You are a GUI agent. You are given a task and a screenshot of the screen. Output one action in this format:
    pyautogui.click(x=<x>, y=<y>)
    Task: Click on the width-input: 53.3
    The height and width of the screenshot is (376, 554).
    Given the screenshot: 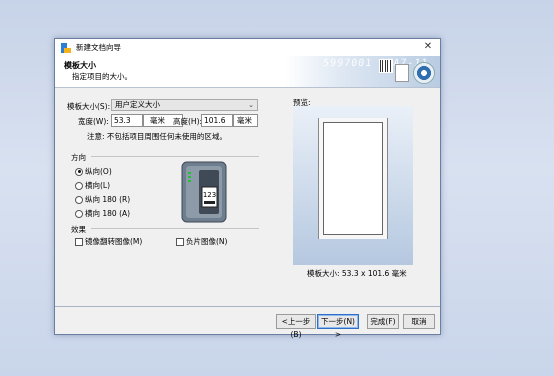 What is the action you would take?
    pyautogui.click(x=127, y=120)
    